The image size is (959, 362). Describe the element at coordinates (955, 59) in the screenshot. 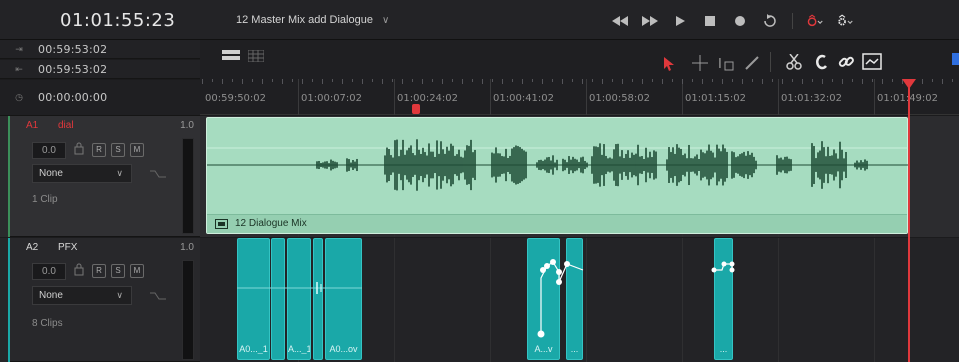

I see `flag-icon` at that location.